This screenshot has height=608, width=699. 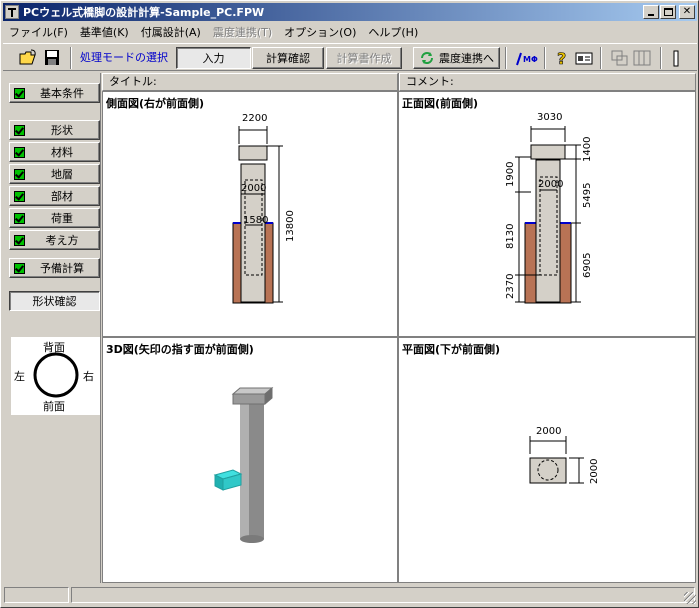 I want to click on toolbar: 処理モードの選択 入力 計算確認 計算書作成 震度連携へ MΦ ?, so click(x=350, y=57).